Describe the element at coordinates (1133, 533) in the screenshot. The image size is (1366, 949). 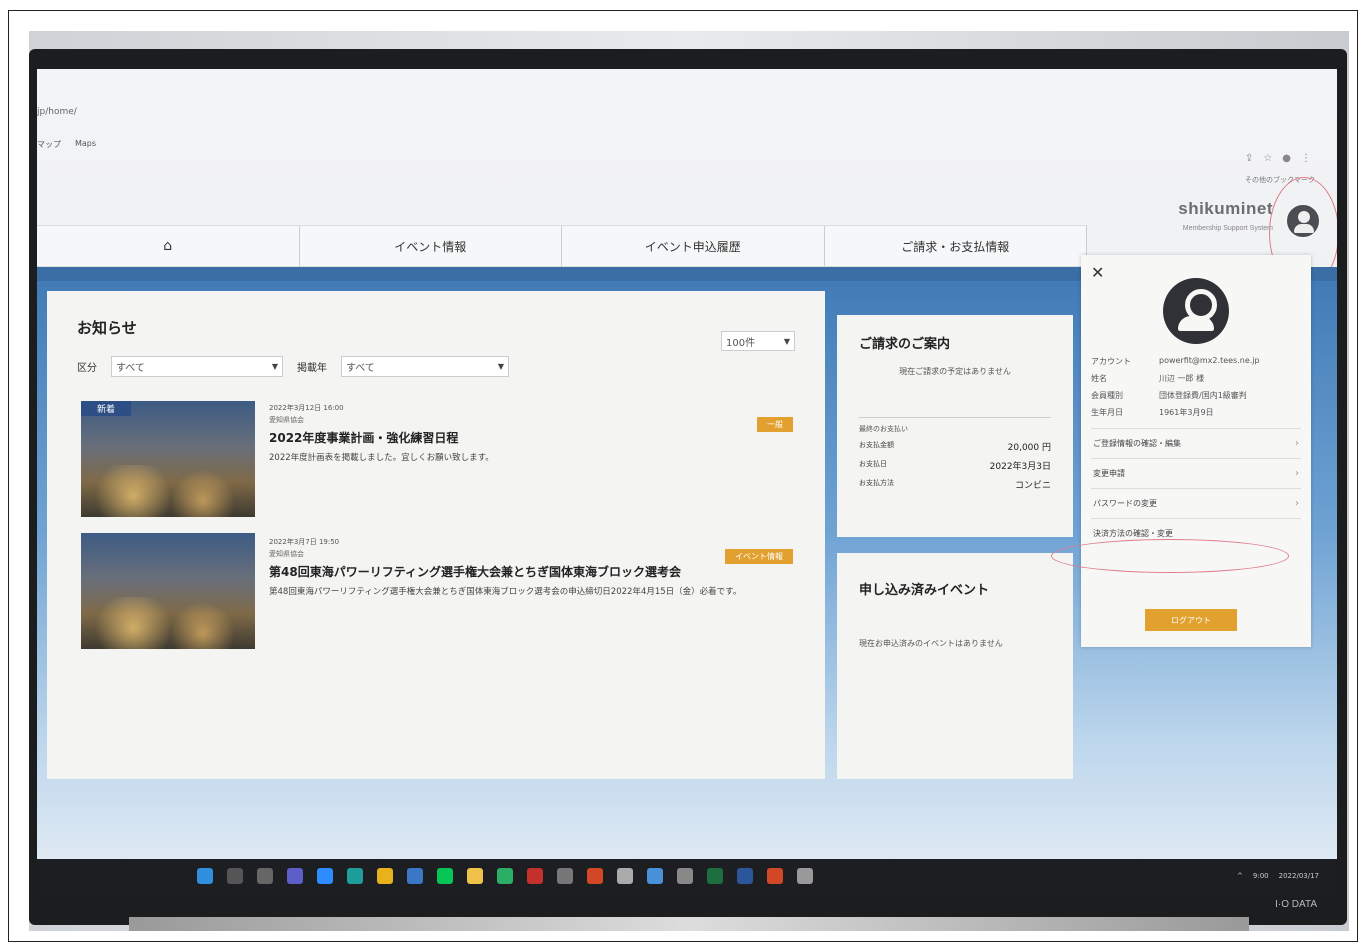
I see `menu-payment-method-label: 決済方法の確認・変更` at that location.